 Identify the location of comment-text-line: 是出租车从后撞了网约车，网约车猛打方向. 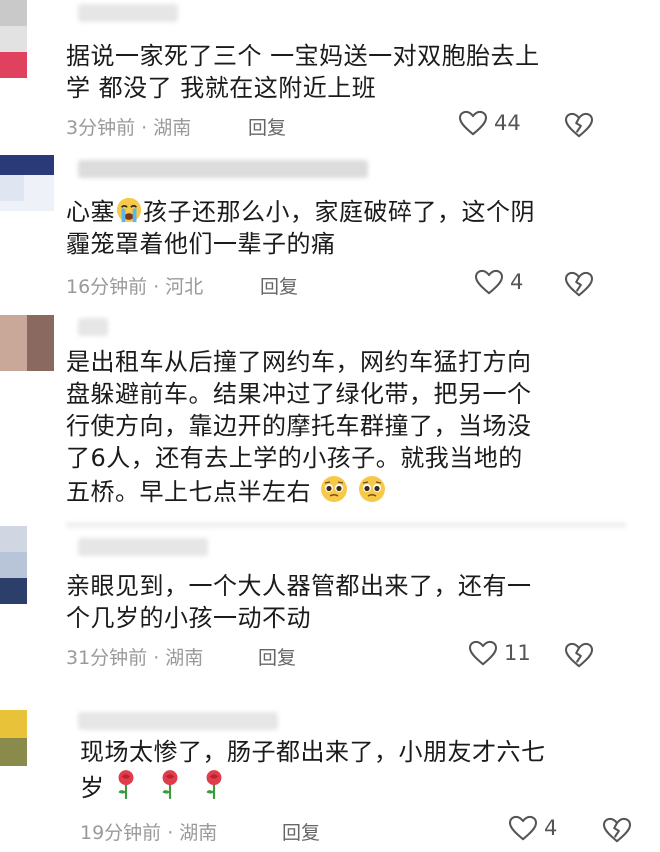
(299, 362).